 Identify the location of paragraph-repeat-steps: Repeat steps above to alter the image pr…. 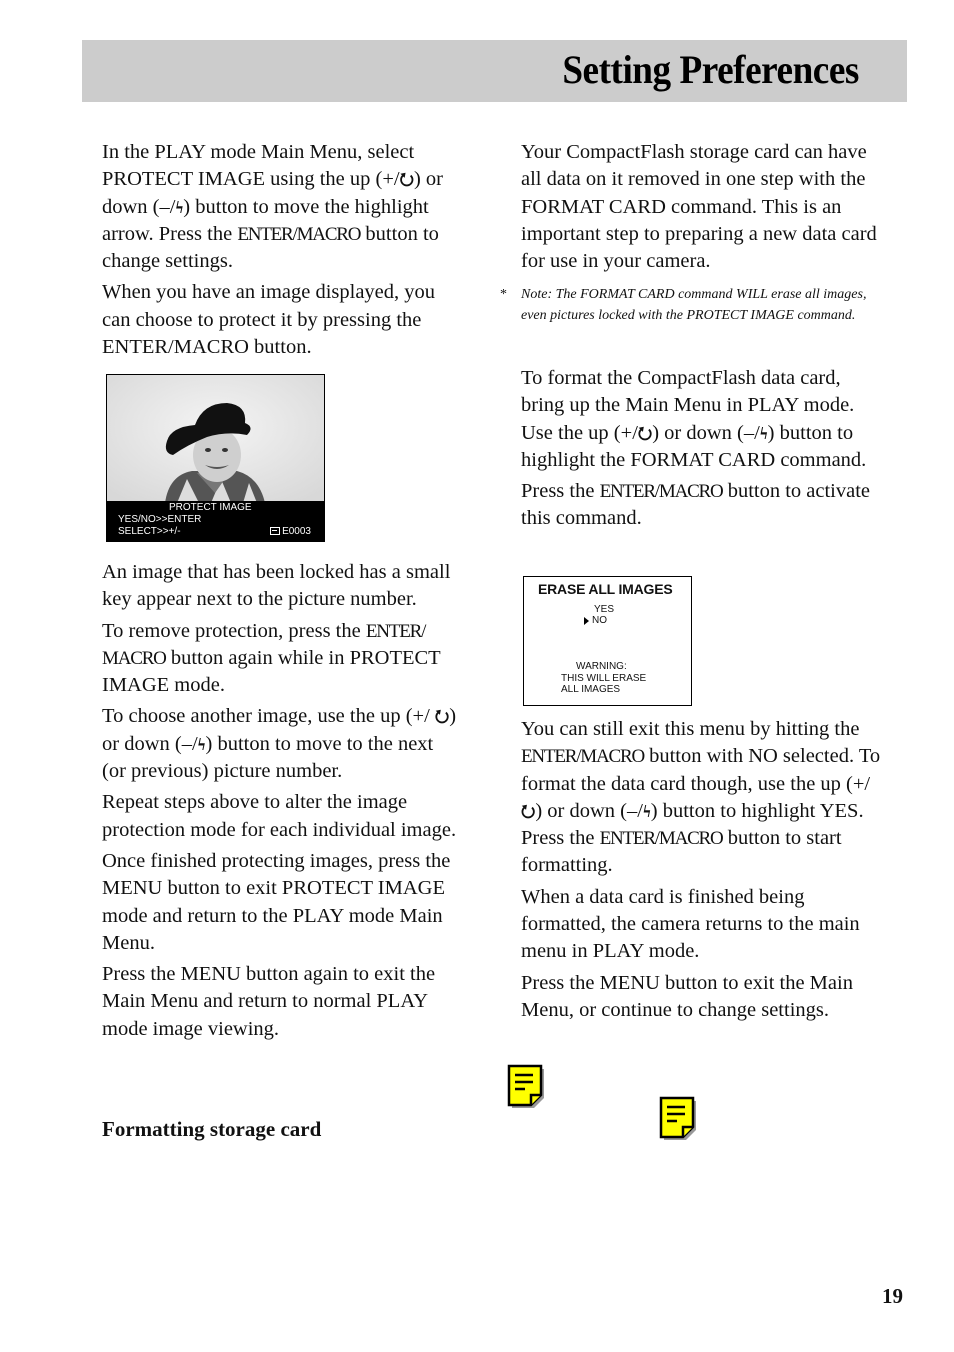
(279, 816).